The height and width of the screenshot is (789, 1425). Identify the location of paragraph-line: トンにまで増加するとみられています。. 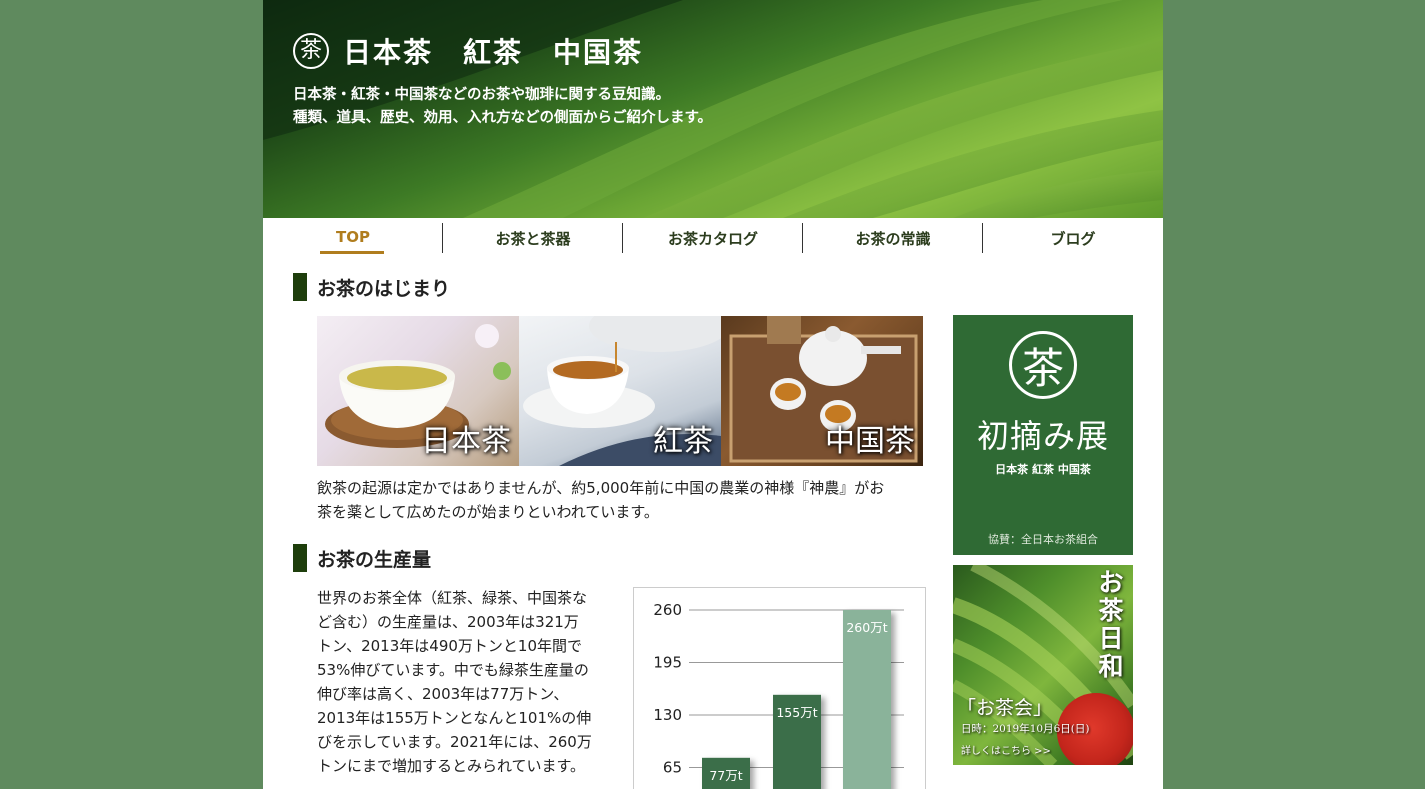
(451, 766).